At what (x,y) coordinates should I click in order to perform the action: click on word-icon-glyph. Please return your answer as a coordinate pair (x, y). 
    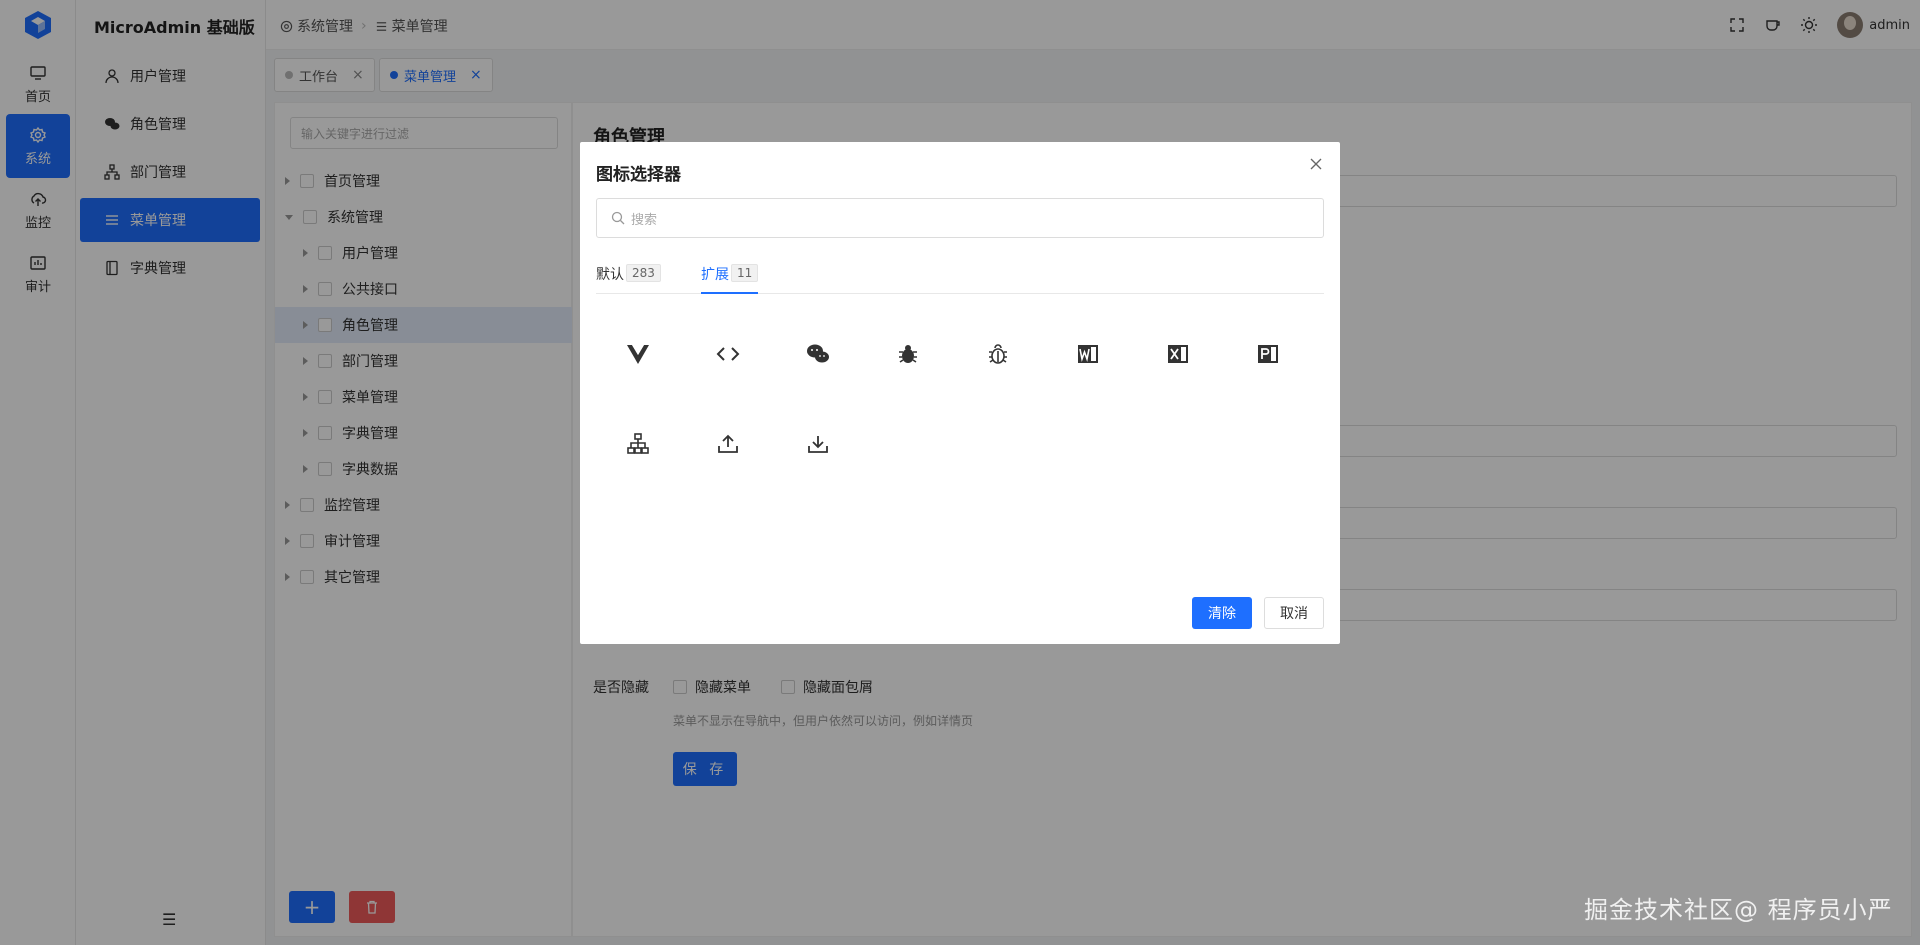
    Looking at the image, I should click on (1088, 354).